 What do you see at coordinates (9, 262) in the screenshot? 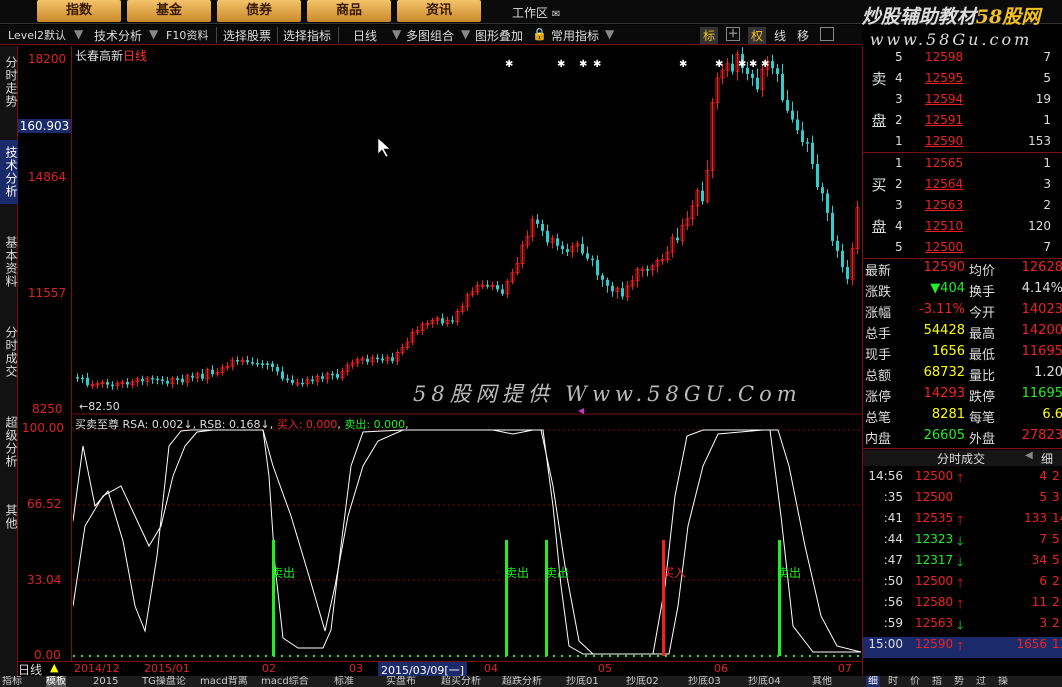
I see `tab-fundamentals: 基本资料` at bounding box center [9, 262].